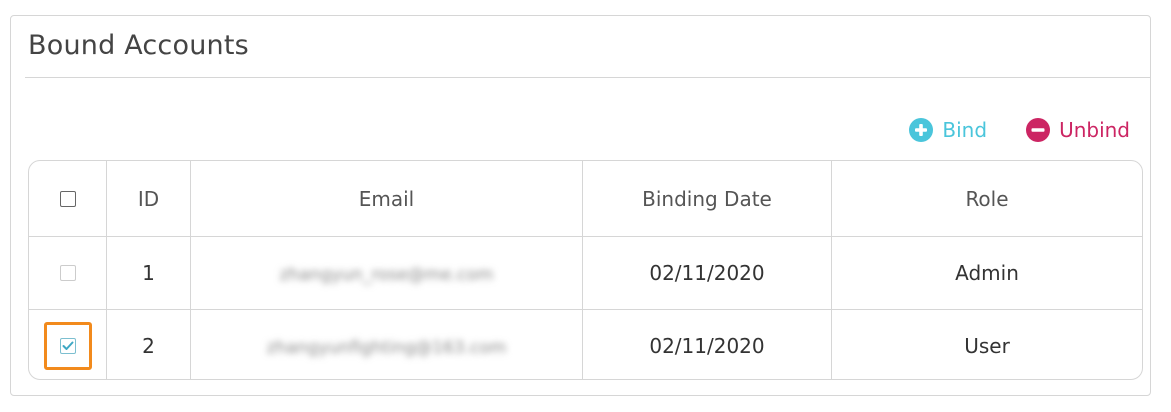 The width and height of the screenshot is (1171, 412). What do you see at coordinates (138, 45) in the screenshot?
I see `panel-title: Bound Accounts` at bounding box center [138, 45].